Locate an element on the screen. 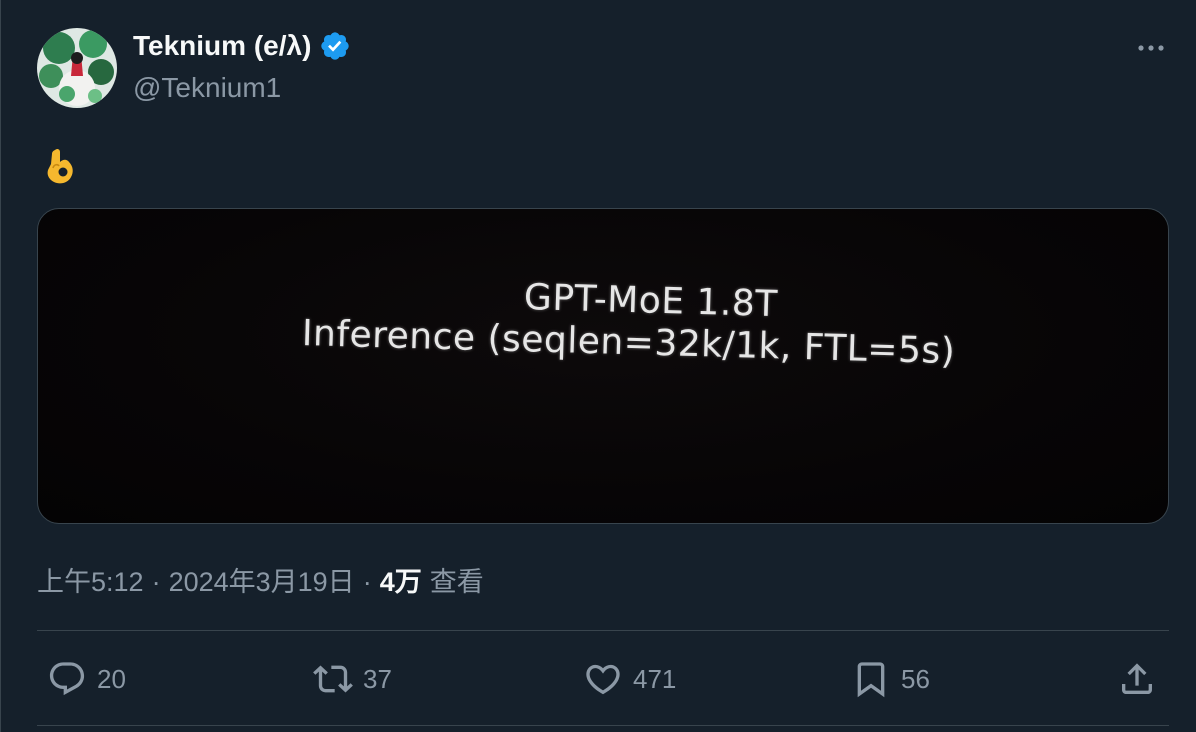 The image size is (1196, 732). share-icon is located at coordinates (1137, 678).